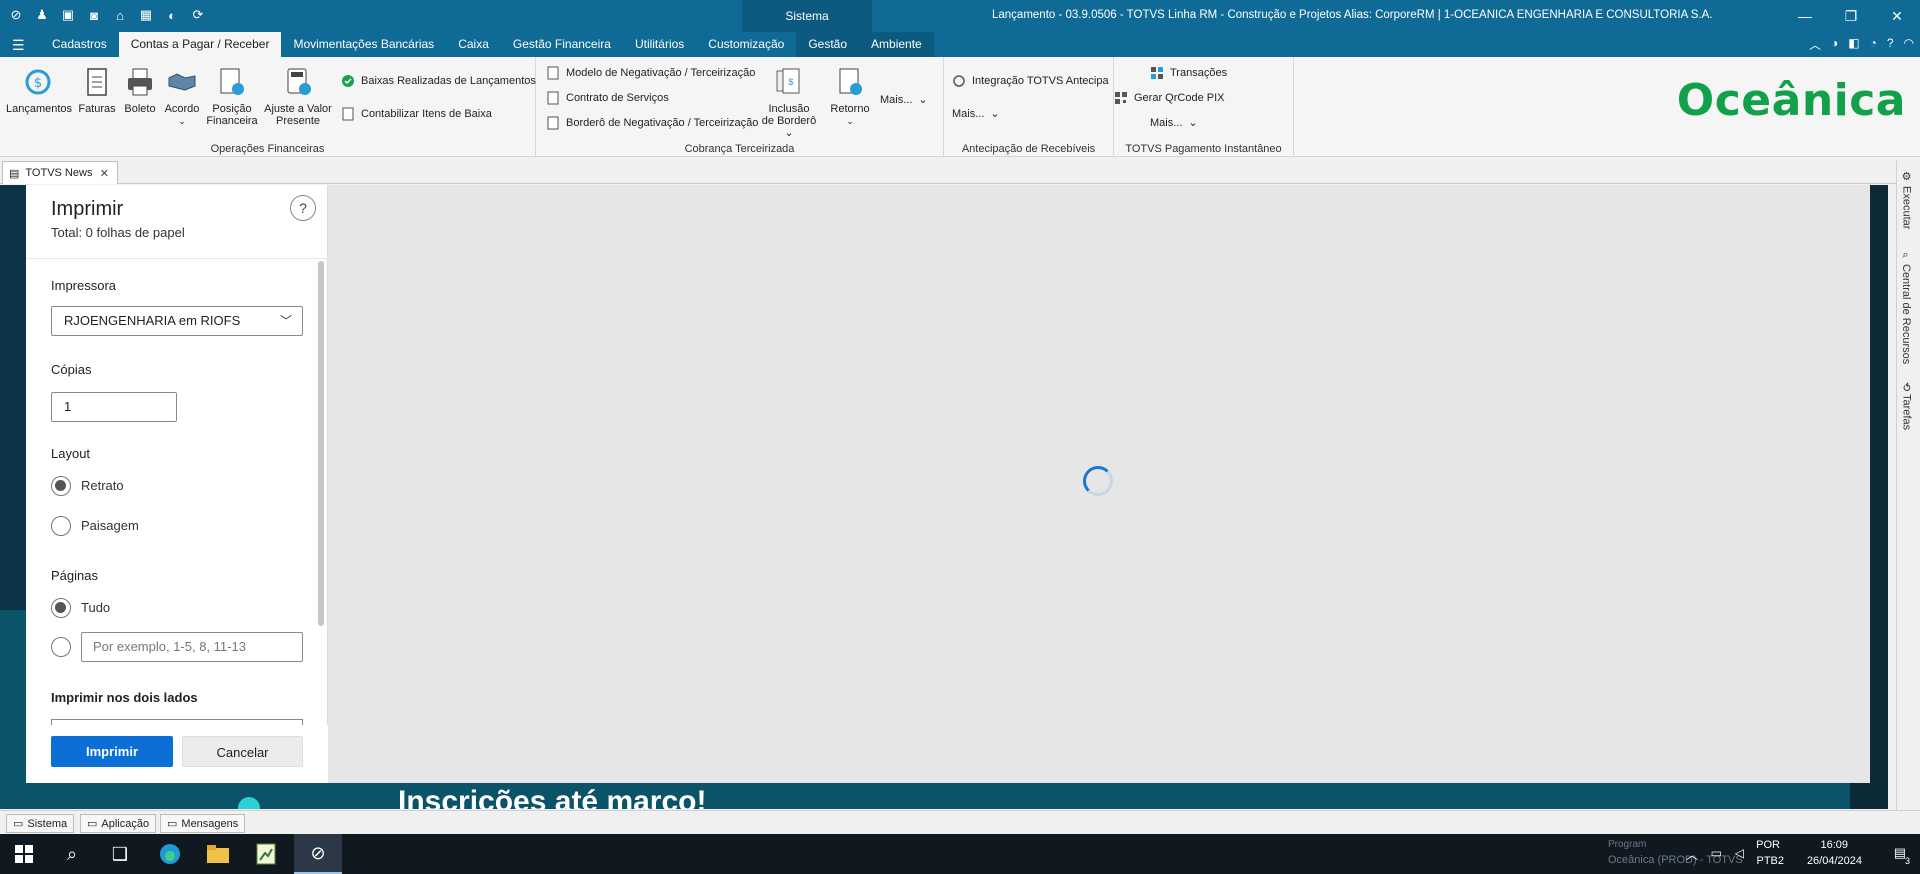 This screenshot has width=1920, height=874. Describe the element at coordinates (39, 90) in the screenshot. I see `lancamentos-button: $ Lançamentos` at that location.